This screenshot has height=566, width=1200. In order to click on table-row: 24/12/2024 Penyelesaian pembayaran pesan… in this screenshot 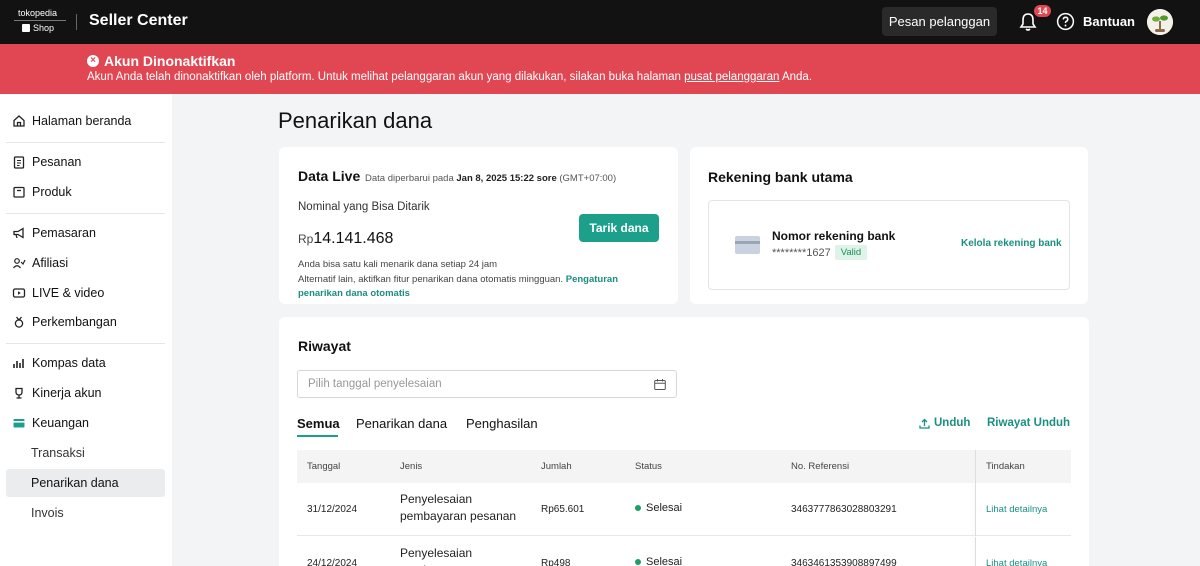, I will do `click(684, 551)`.